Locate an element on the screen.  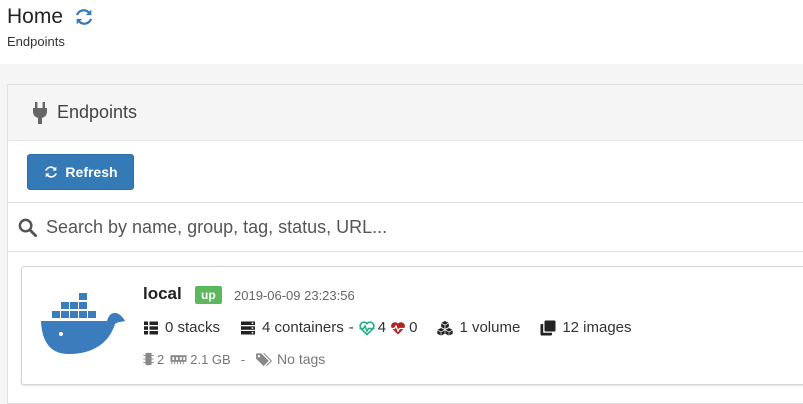
volumes-stat: 1 volume is located at coordinates (478, 327).